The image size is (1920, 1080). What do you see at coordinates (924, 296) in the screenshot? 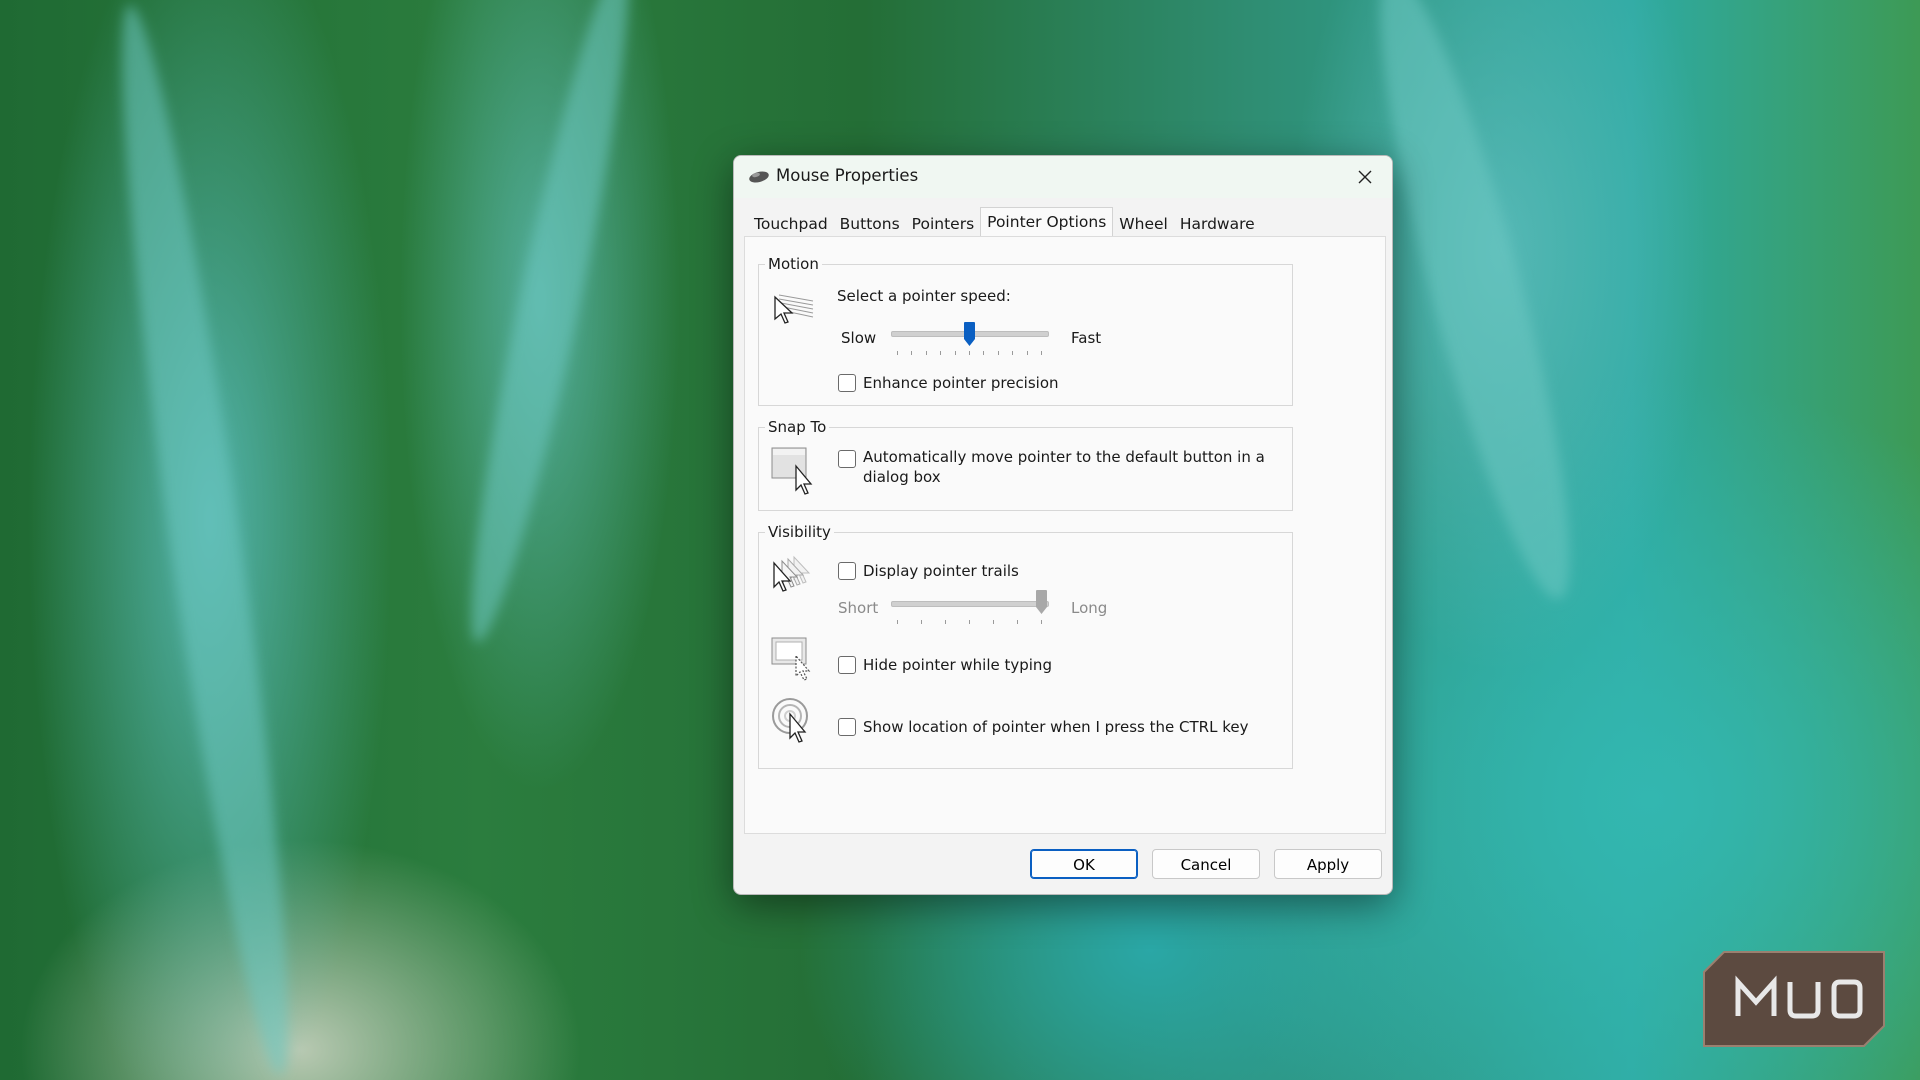
I see `pointer-speed-label: Select a pointer speed:` at bounding box center [924, 296].